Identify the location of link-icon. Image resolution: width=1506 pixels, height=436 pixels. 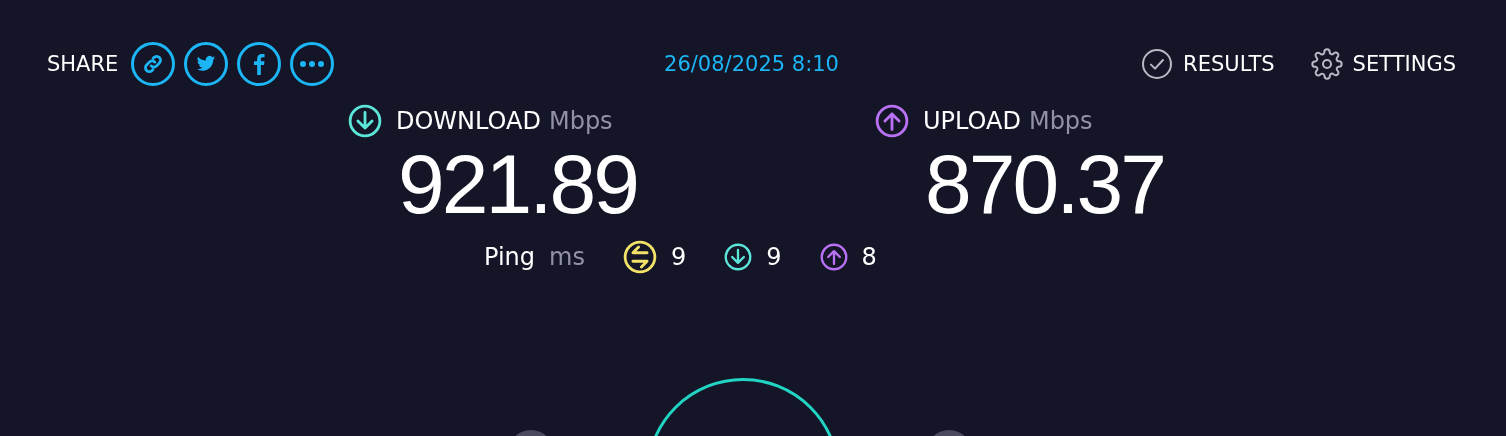
(153, 64).